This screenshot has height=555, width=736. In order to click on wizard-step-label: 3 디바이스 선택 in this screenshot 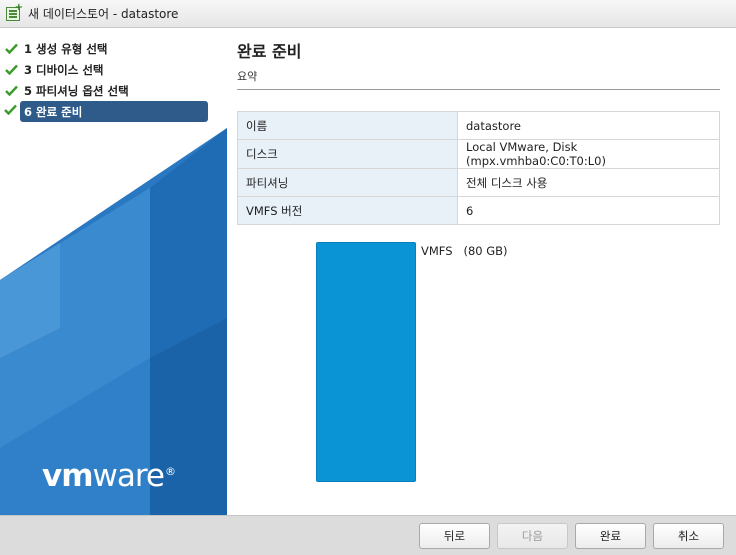, I will do `click(64, 69)`.